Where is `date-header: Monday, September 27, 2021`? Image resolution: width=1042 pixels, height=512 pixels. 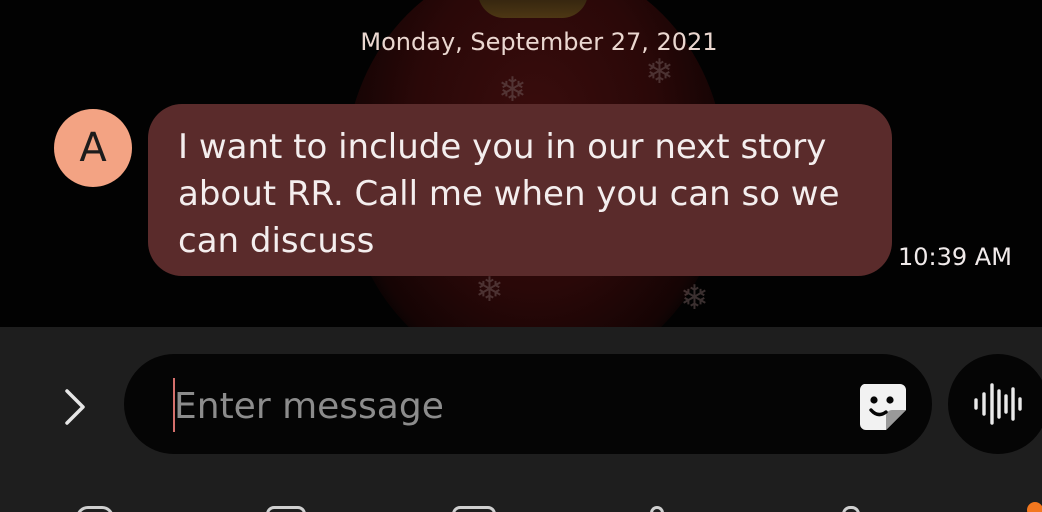 date-header: Monday, September 27, 2021 is located at coordinates (539, 42).